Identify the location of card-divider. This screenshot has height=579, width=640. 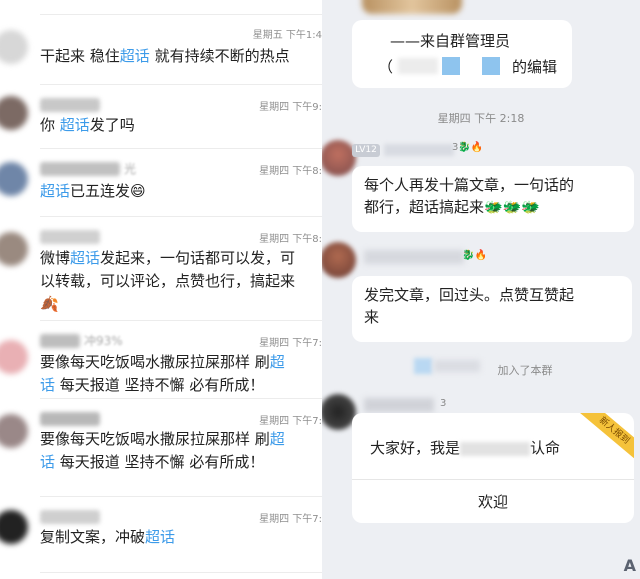
(493, 479).